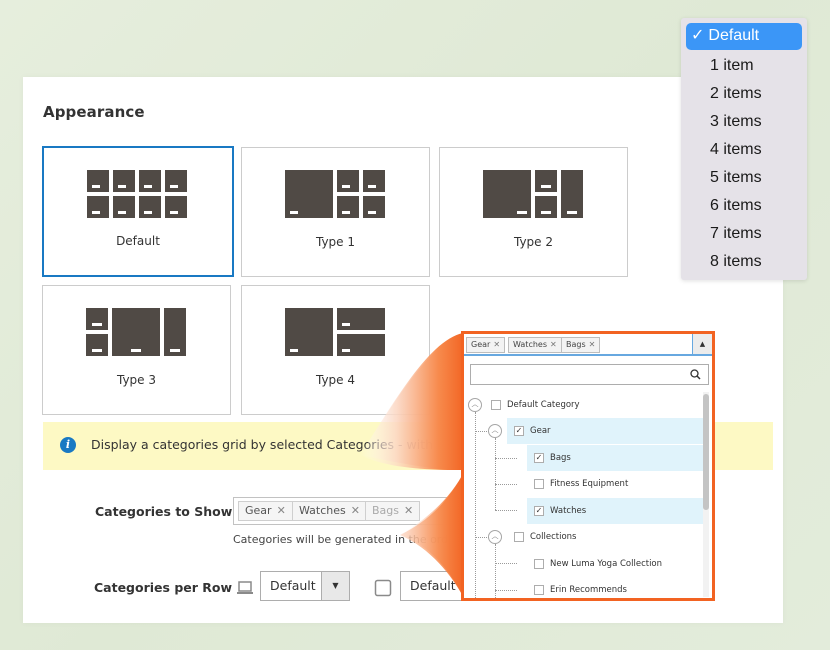 The image size is (830, 650). Describe the element at coordinates (533, 195) in the screenshot. I see `layout-type-2-icon` at that location.